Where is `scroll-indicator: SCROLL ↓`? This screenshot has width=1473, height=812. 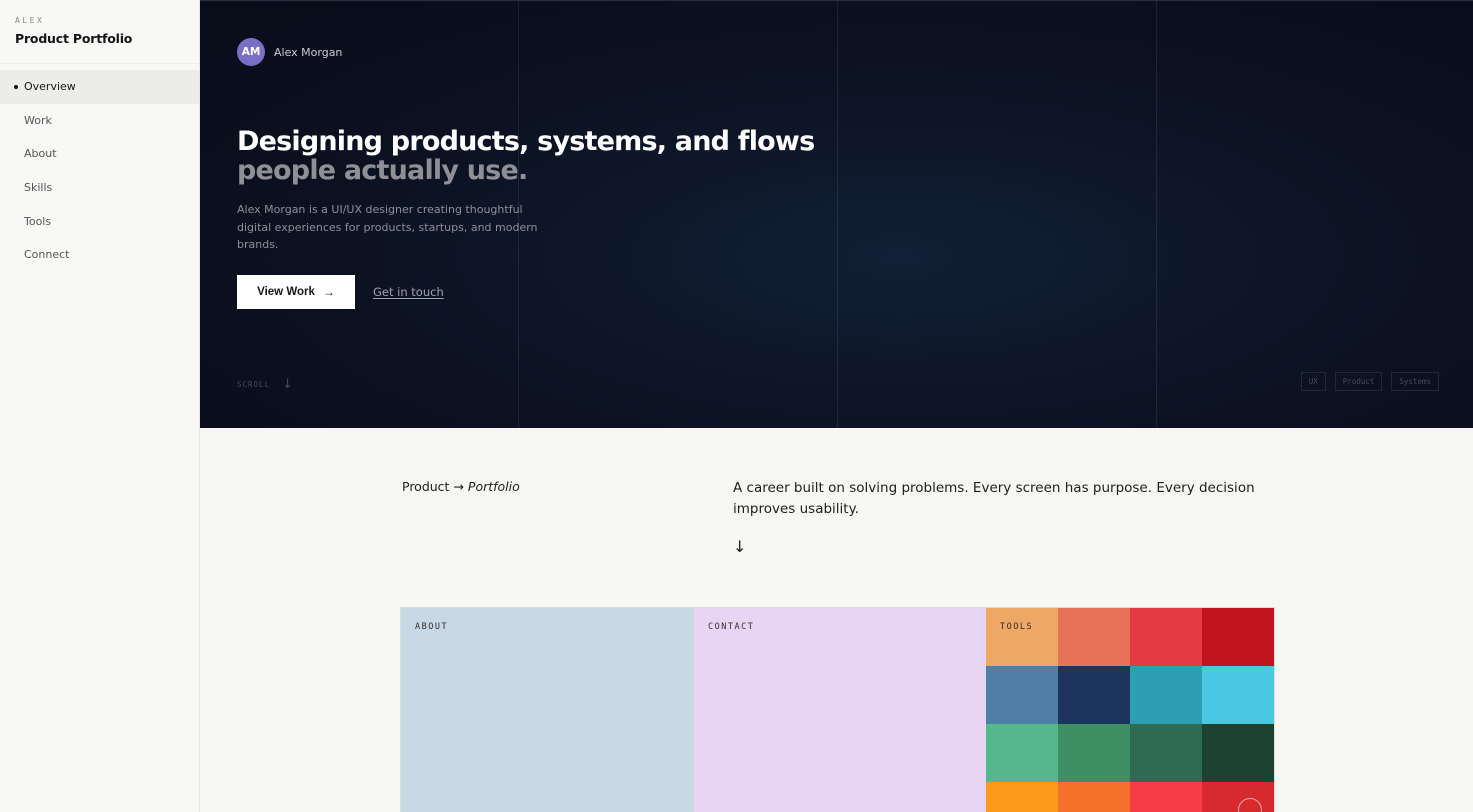 scroll-indicator: SCROLL ↓ is located at coordinates (265, 384).